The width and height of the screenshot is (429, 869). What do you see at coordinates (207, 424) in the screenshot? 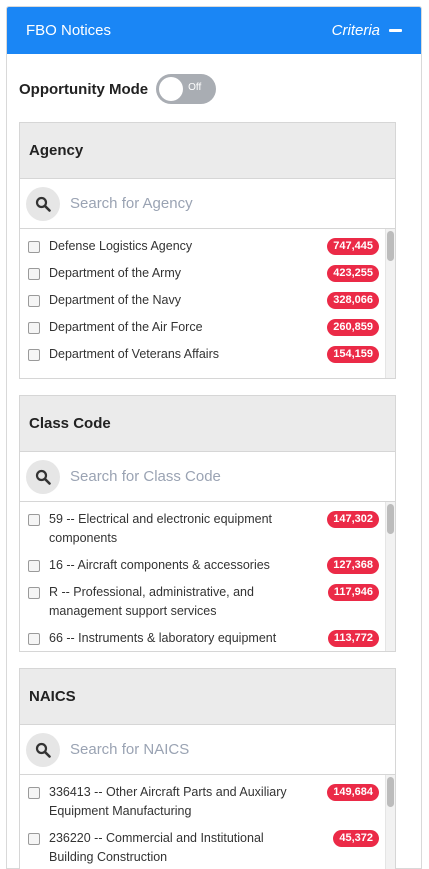
I see `class-code-filter-title: Class Code` at bounding box center [207, 424].